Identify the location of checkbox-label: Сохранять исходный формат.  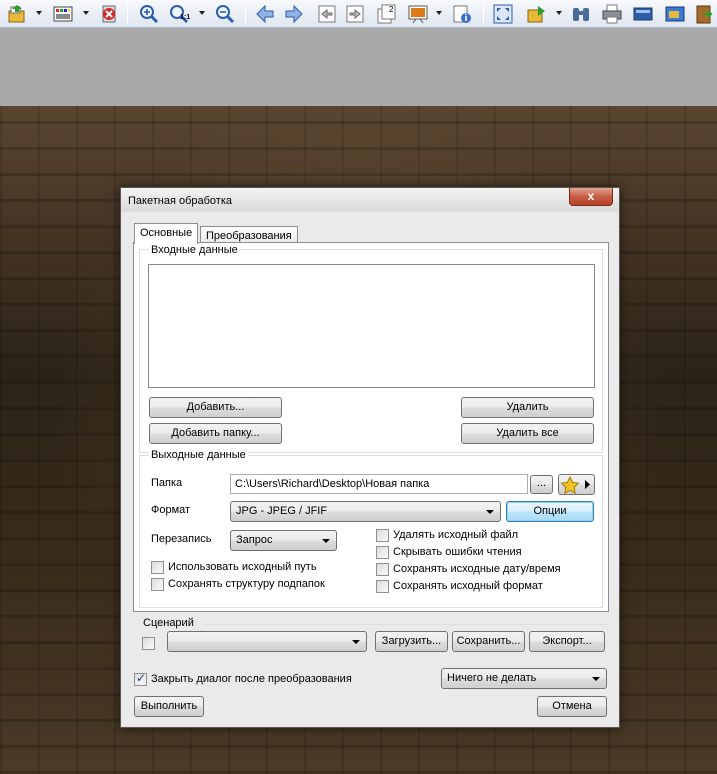
(468, 586).